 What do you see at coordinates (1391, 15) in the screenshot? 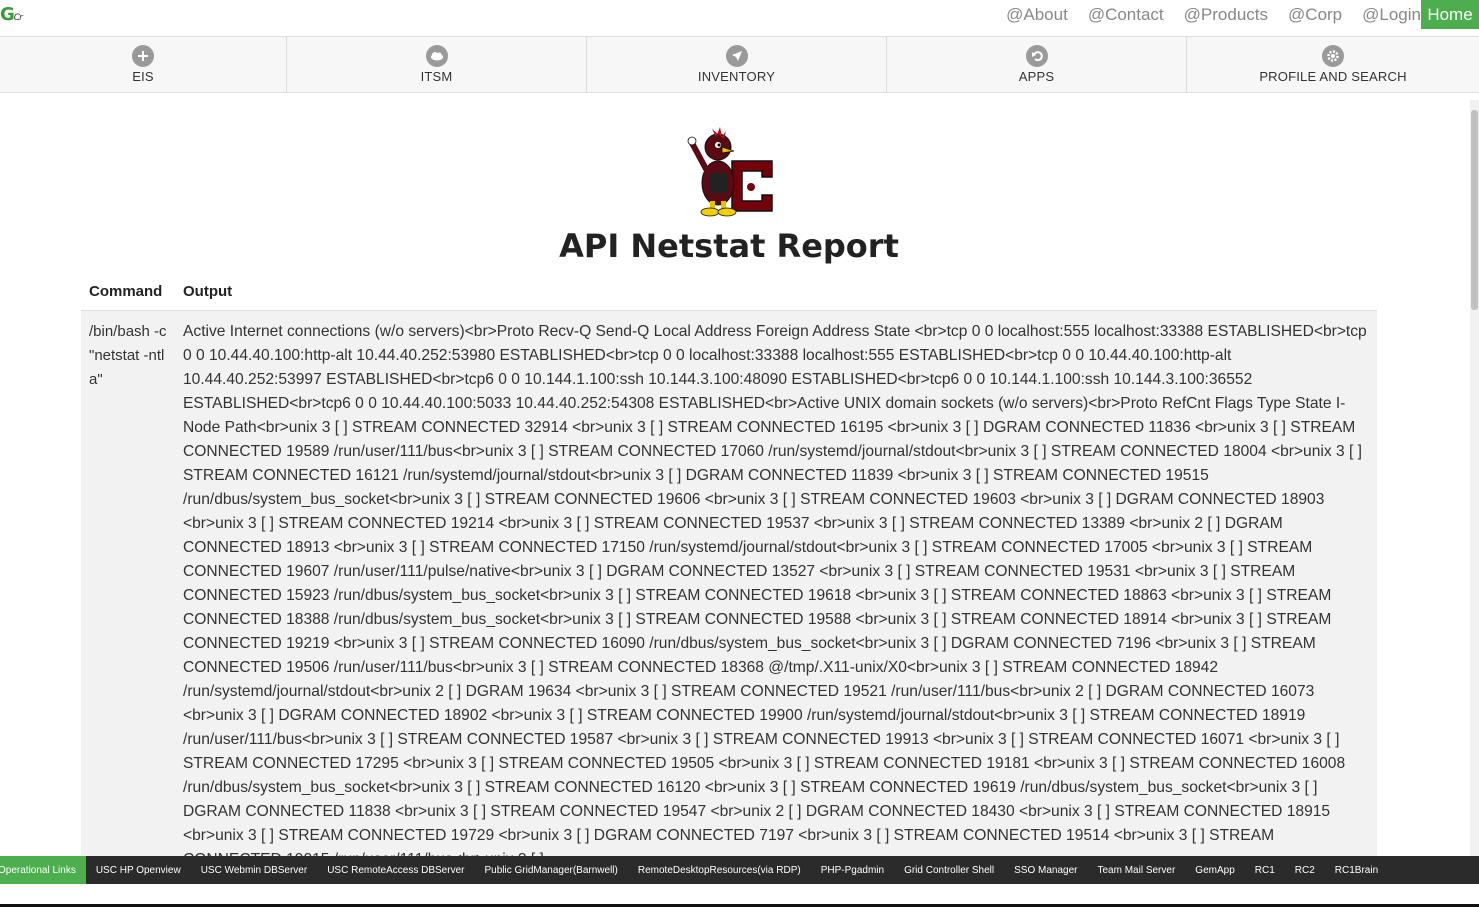
I see `link-login: @Login` at bounding box center [1391, 15].